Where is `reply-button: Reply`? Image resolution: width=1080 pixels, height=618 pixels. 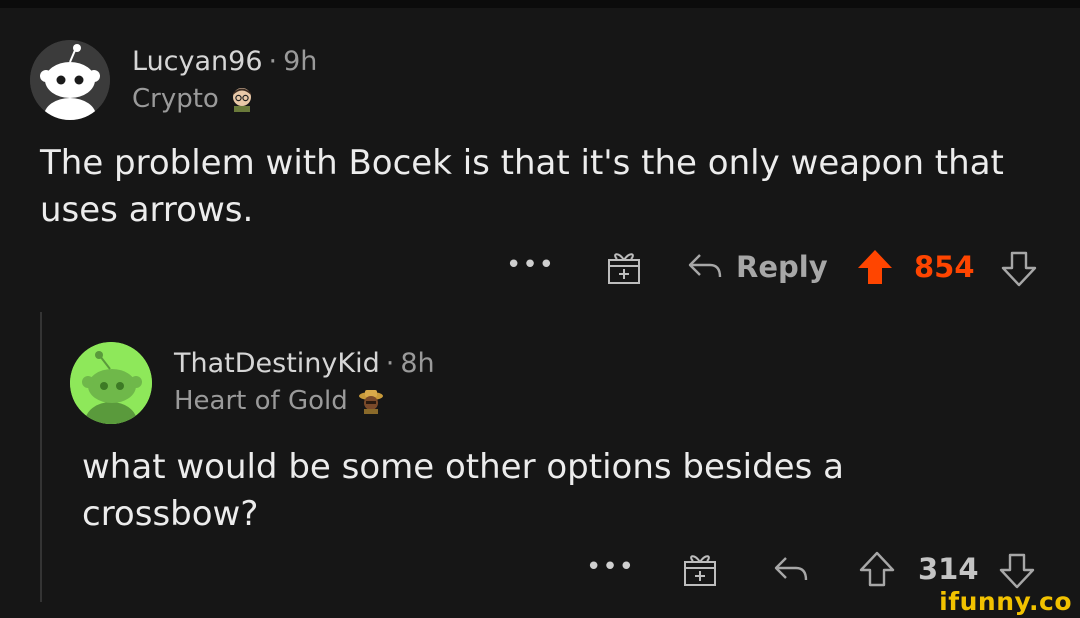
reply-button: Reply is located at coordinates (757, 267).